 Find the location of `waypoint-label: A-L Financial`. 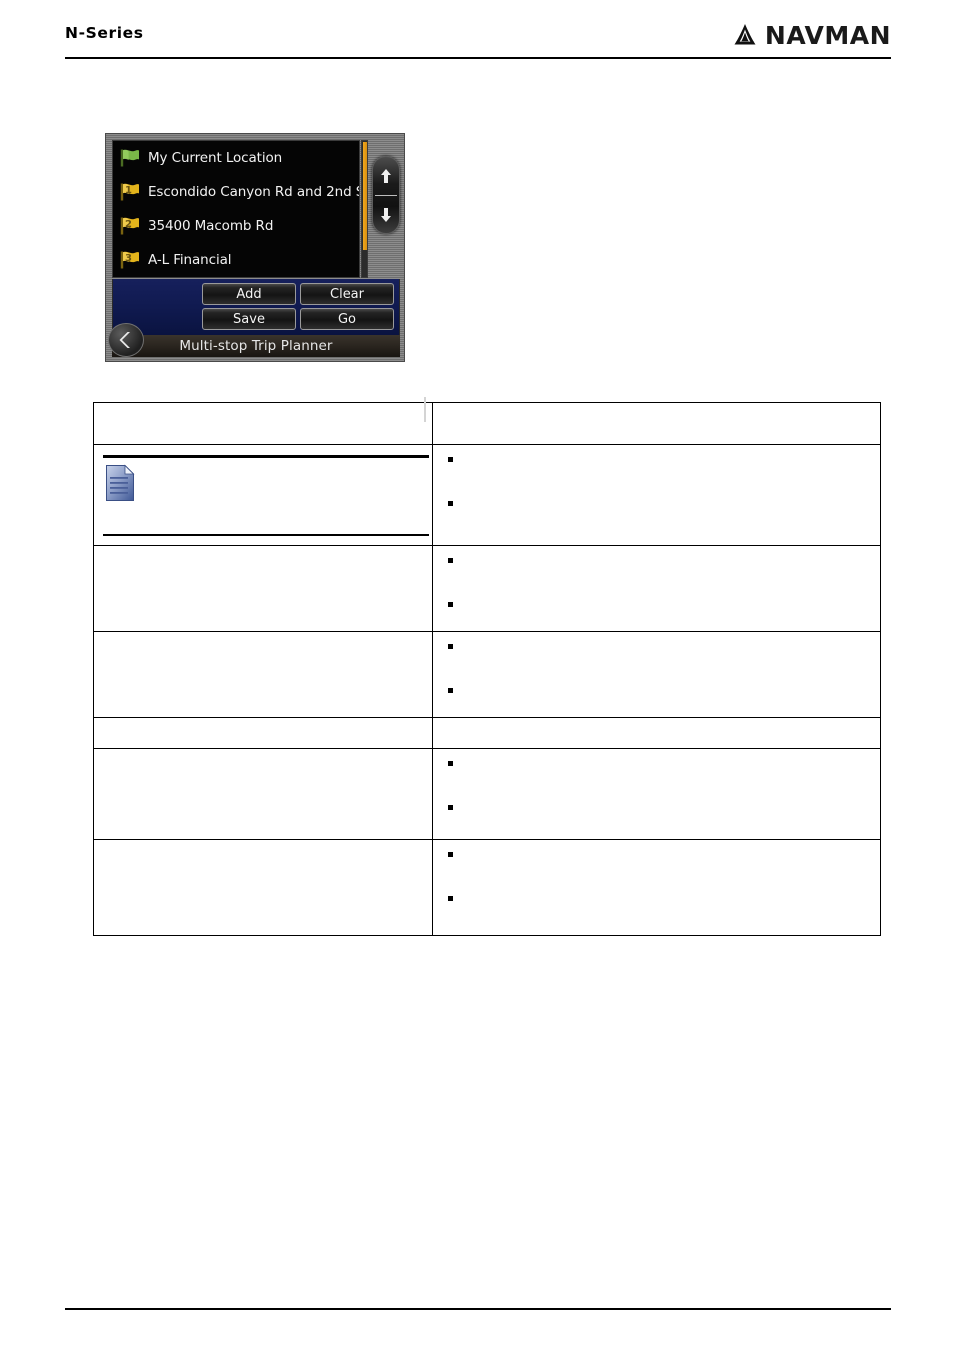

waypoint-label: A-L Financial is located at coordinates (190, 260).